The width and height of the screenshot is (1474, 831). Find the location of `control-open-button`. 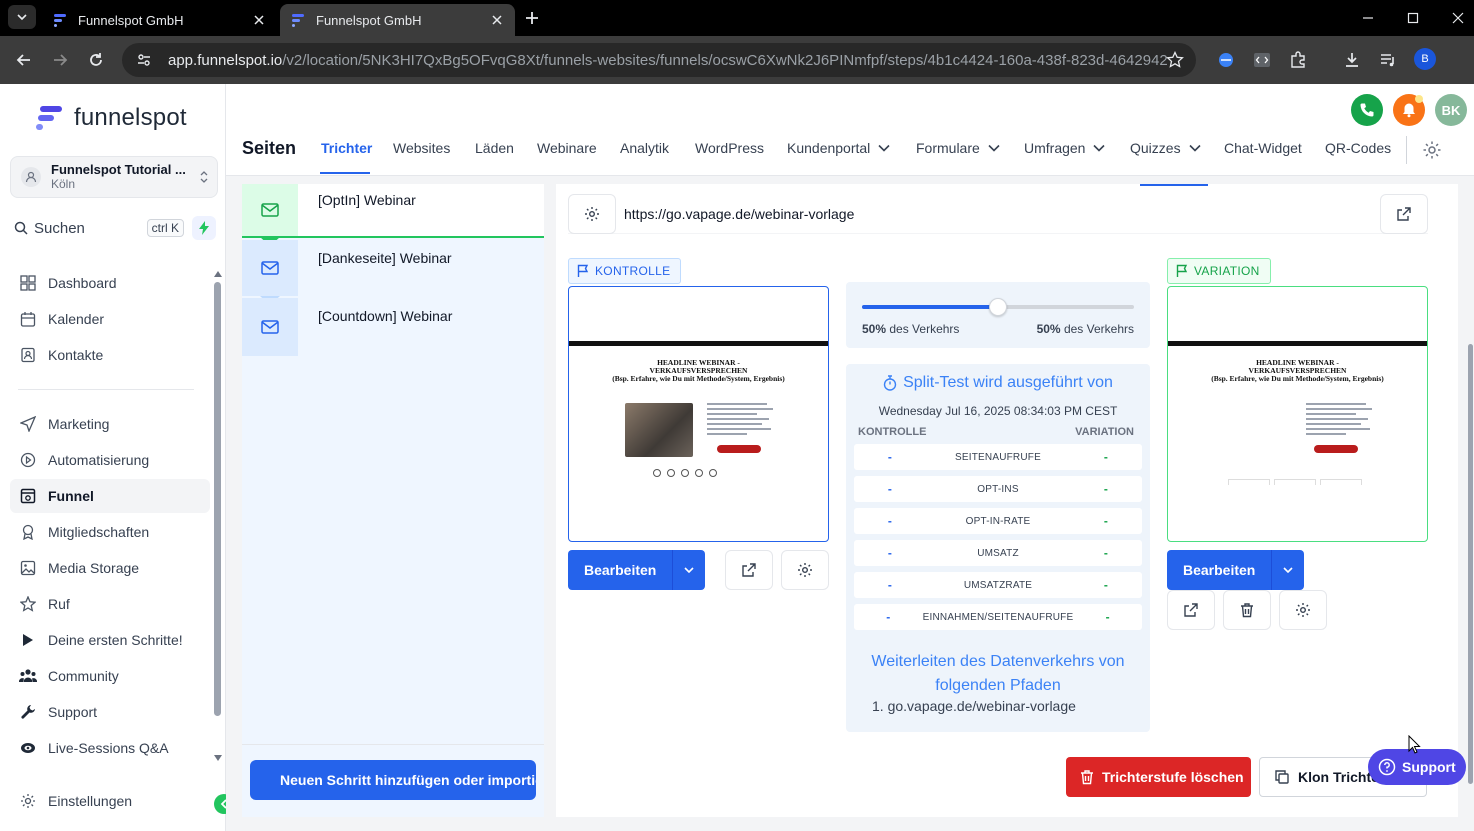

control-open-button is located at coordinates (749, 570).